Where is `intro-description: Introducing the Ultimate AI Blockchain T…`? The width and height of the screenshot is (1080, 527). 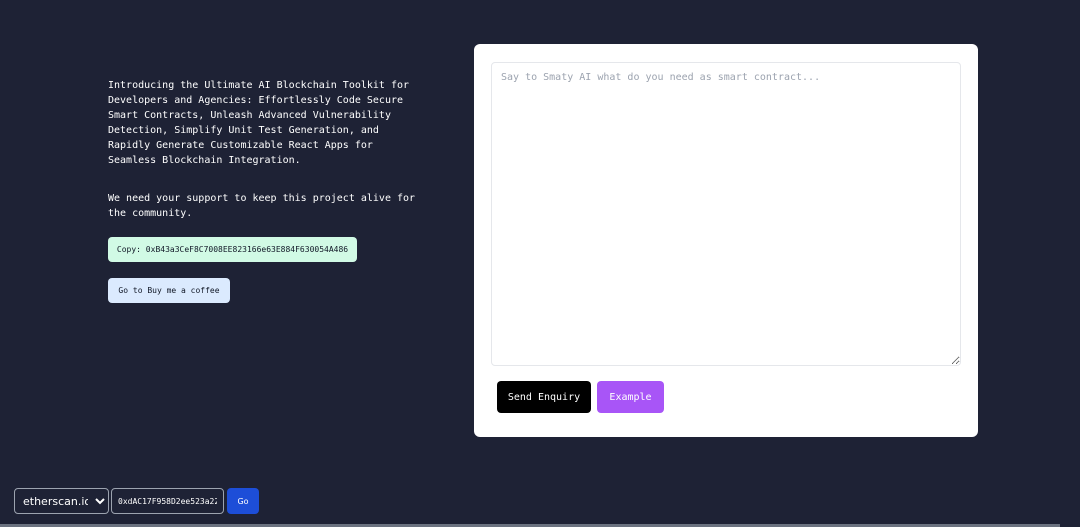 intro-description: Introducing the Ultimate AI Blockchain T… is located at coordinates (259, 123).